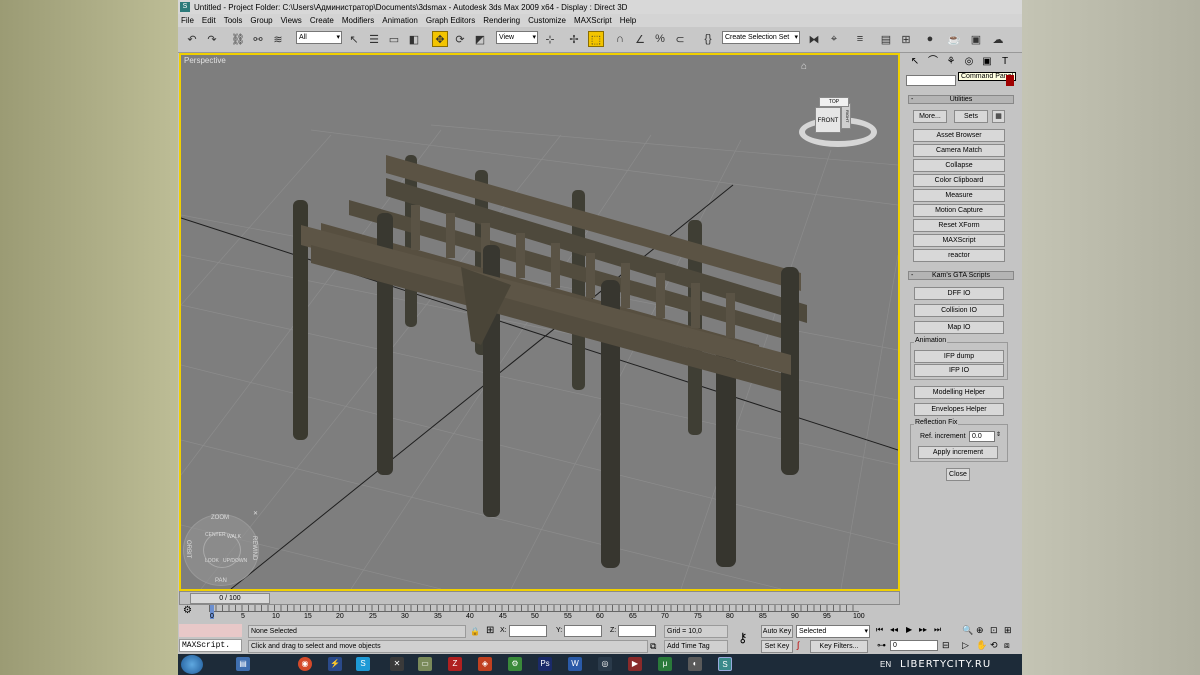 The image size is (1200, 675). I want to click on start-button, so click(192, 664).